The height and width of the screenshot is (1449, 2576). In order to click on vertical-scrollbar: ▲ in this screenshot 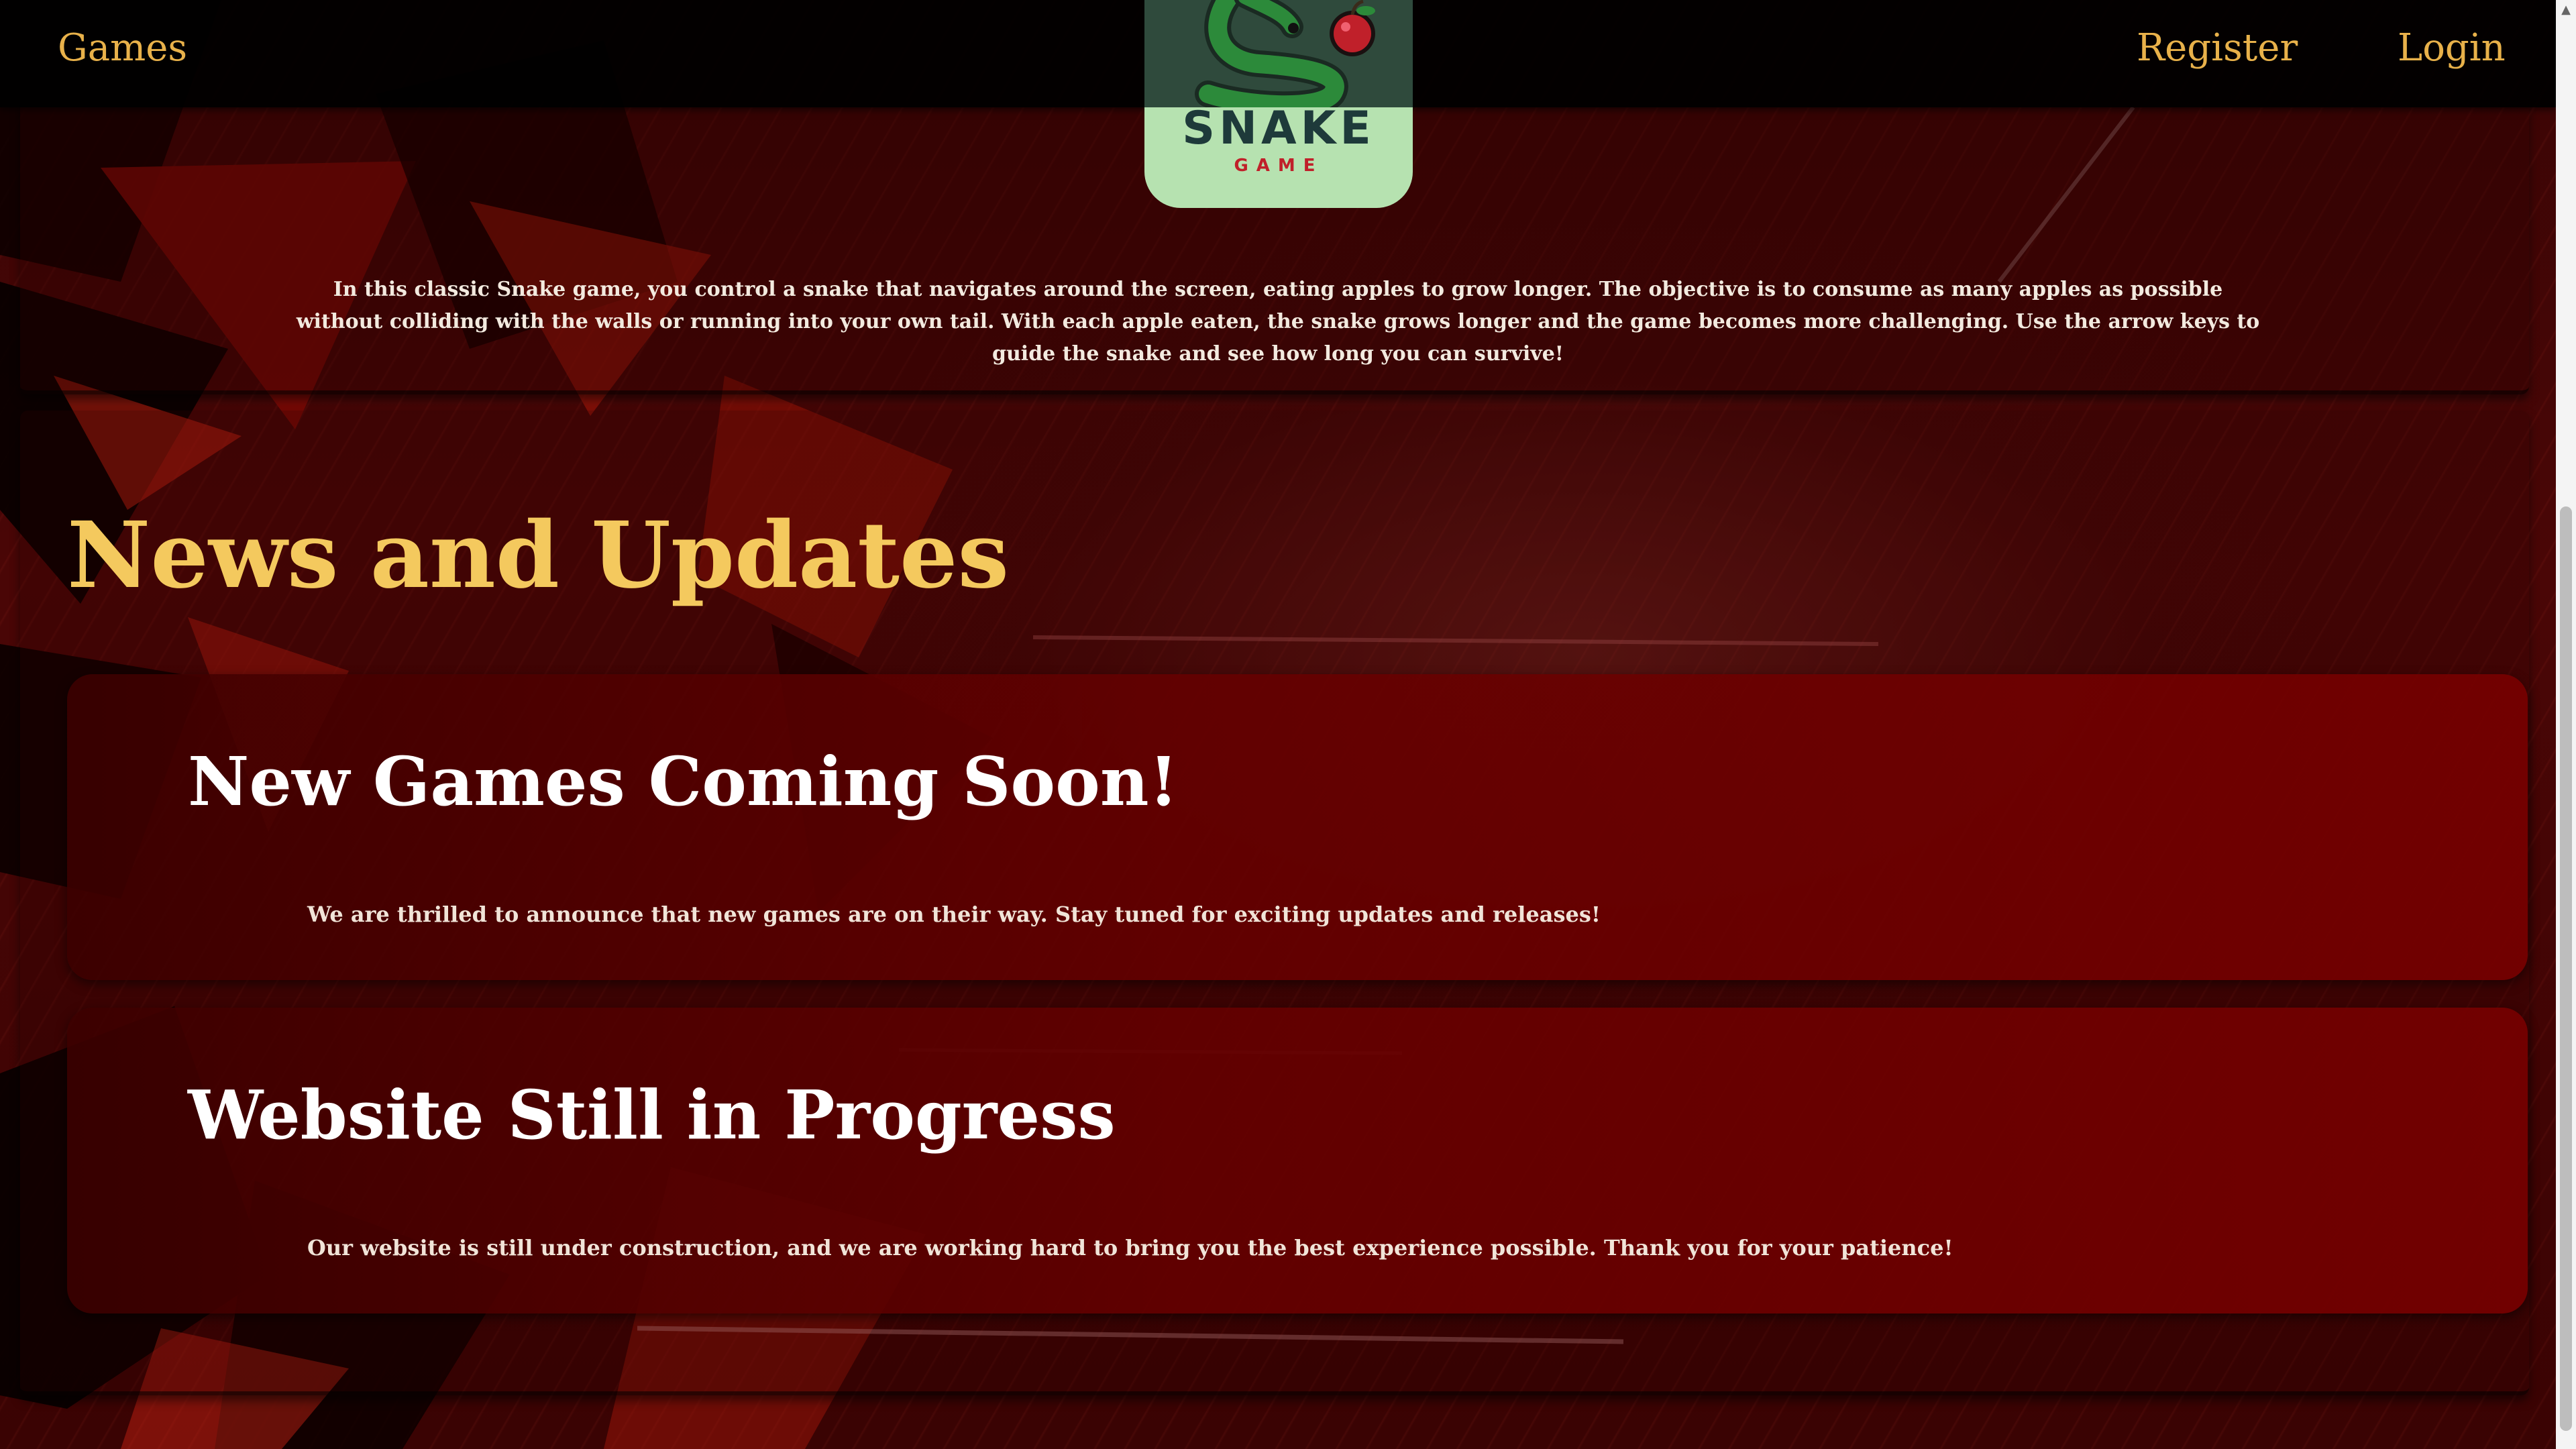, I will do `click(2566, 724)`.